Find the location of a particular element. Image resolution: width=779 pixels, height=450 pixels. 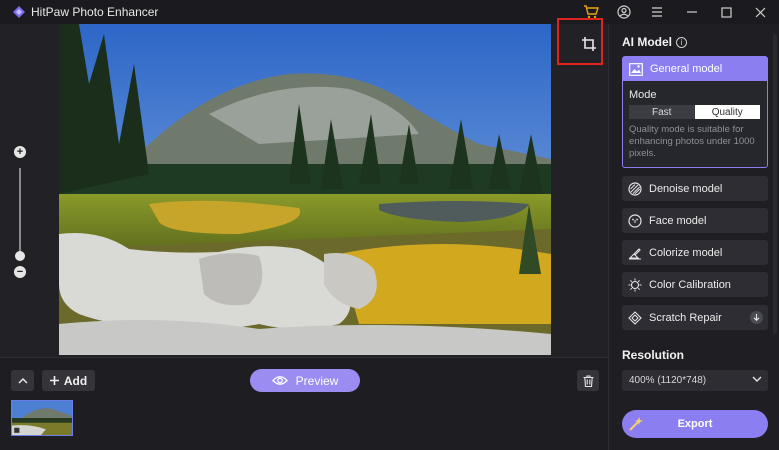

face-model-label: Face model is located at coordinates (678, 220).